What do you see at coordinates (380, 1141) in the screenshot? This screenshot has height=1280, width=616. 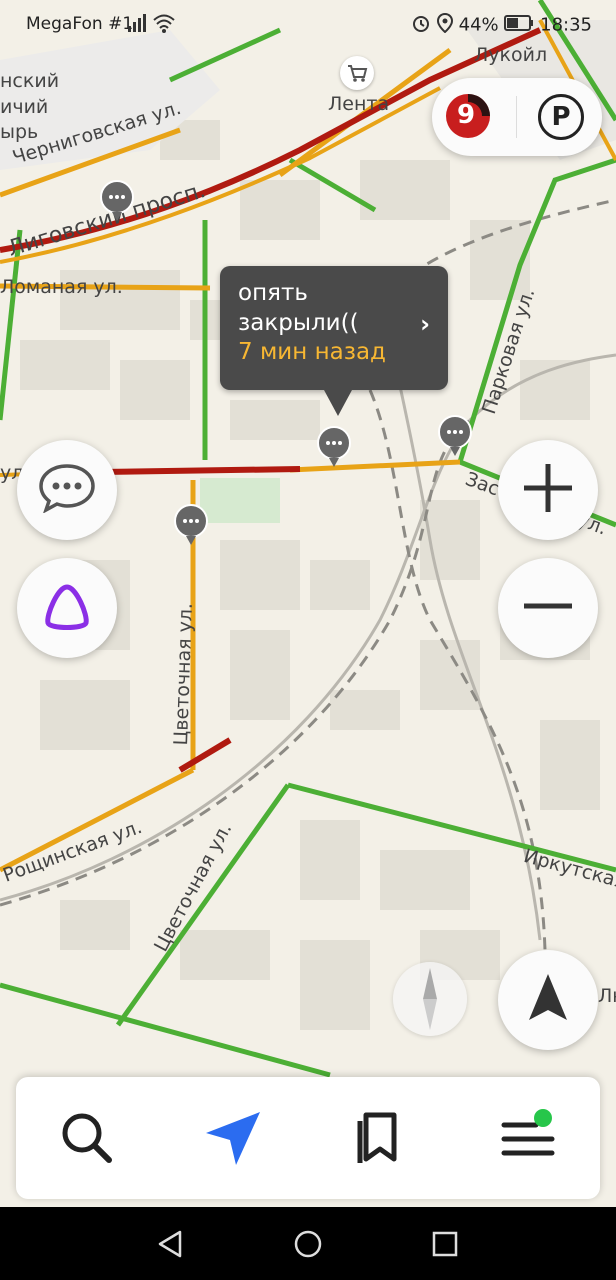 I see `bookmarks-icon` at bounding box center [380, 1141].